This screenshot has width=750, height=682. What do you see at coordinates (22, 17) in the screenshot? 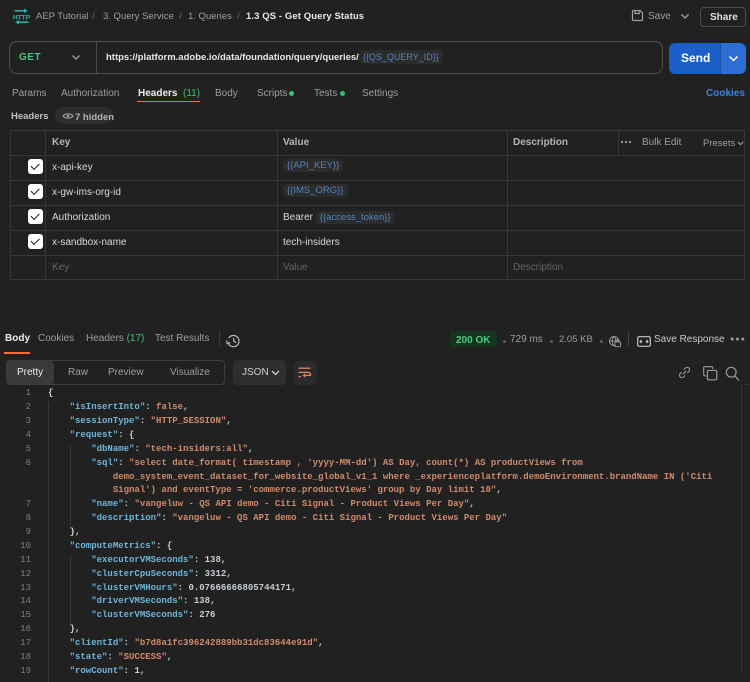
I see `svg-text: HTTP` at bounding box center [22, 17].